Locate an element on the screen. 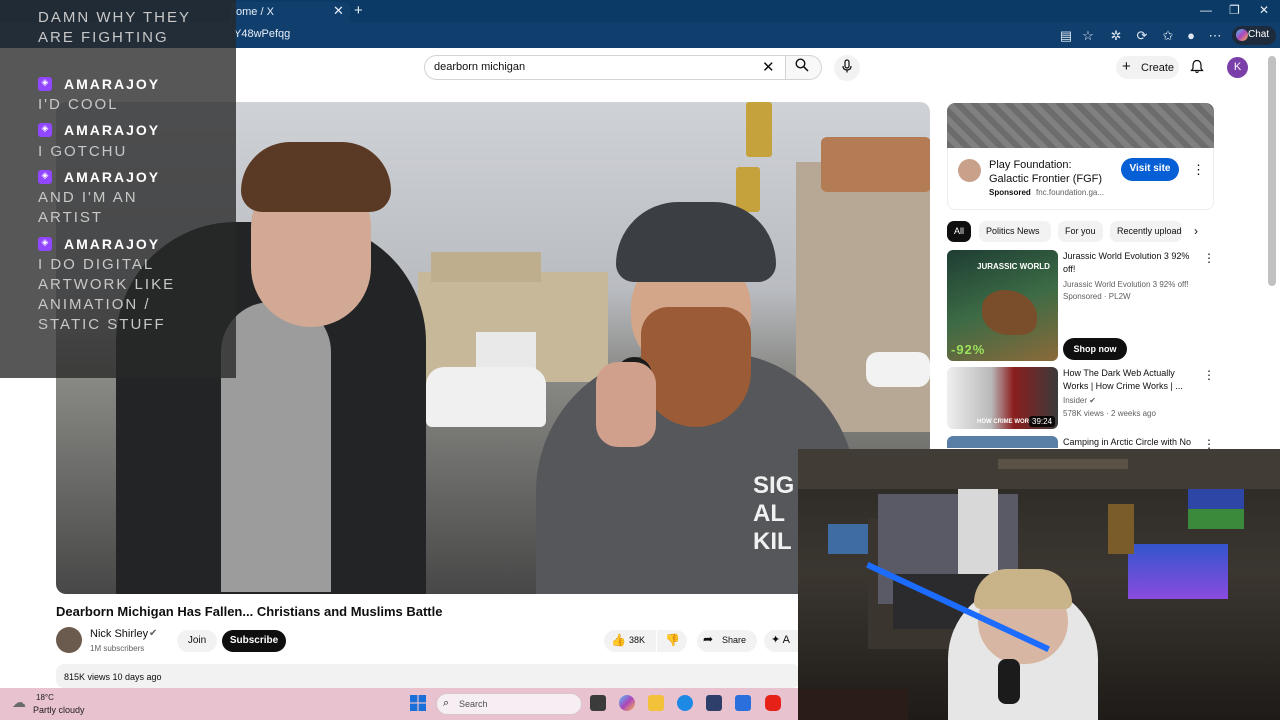  building-top is located at coordinates (486, 267).